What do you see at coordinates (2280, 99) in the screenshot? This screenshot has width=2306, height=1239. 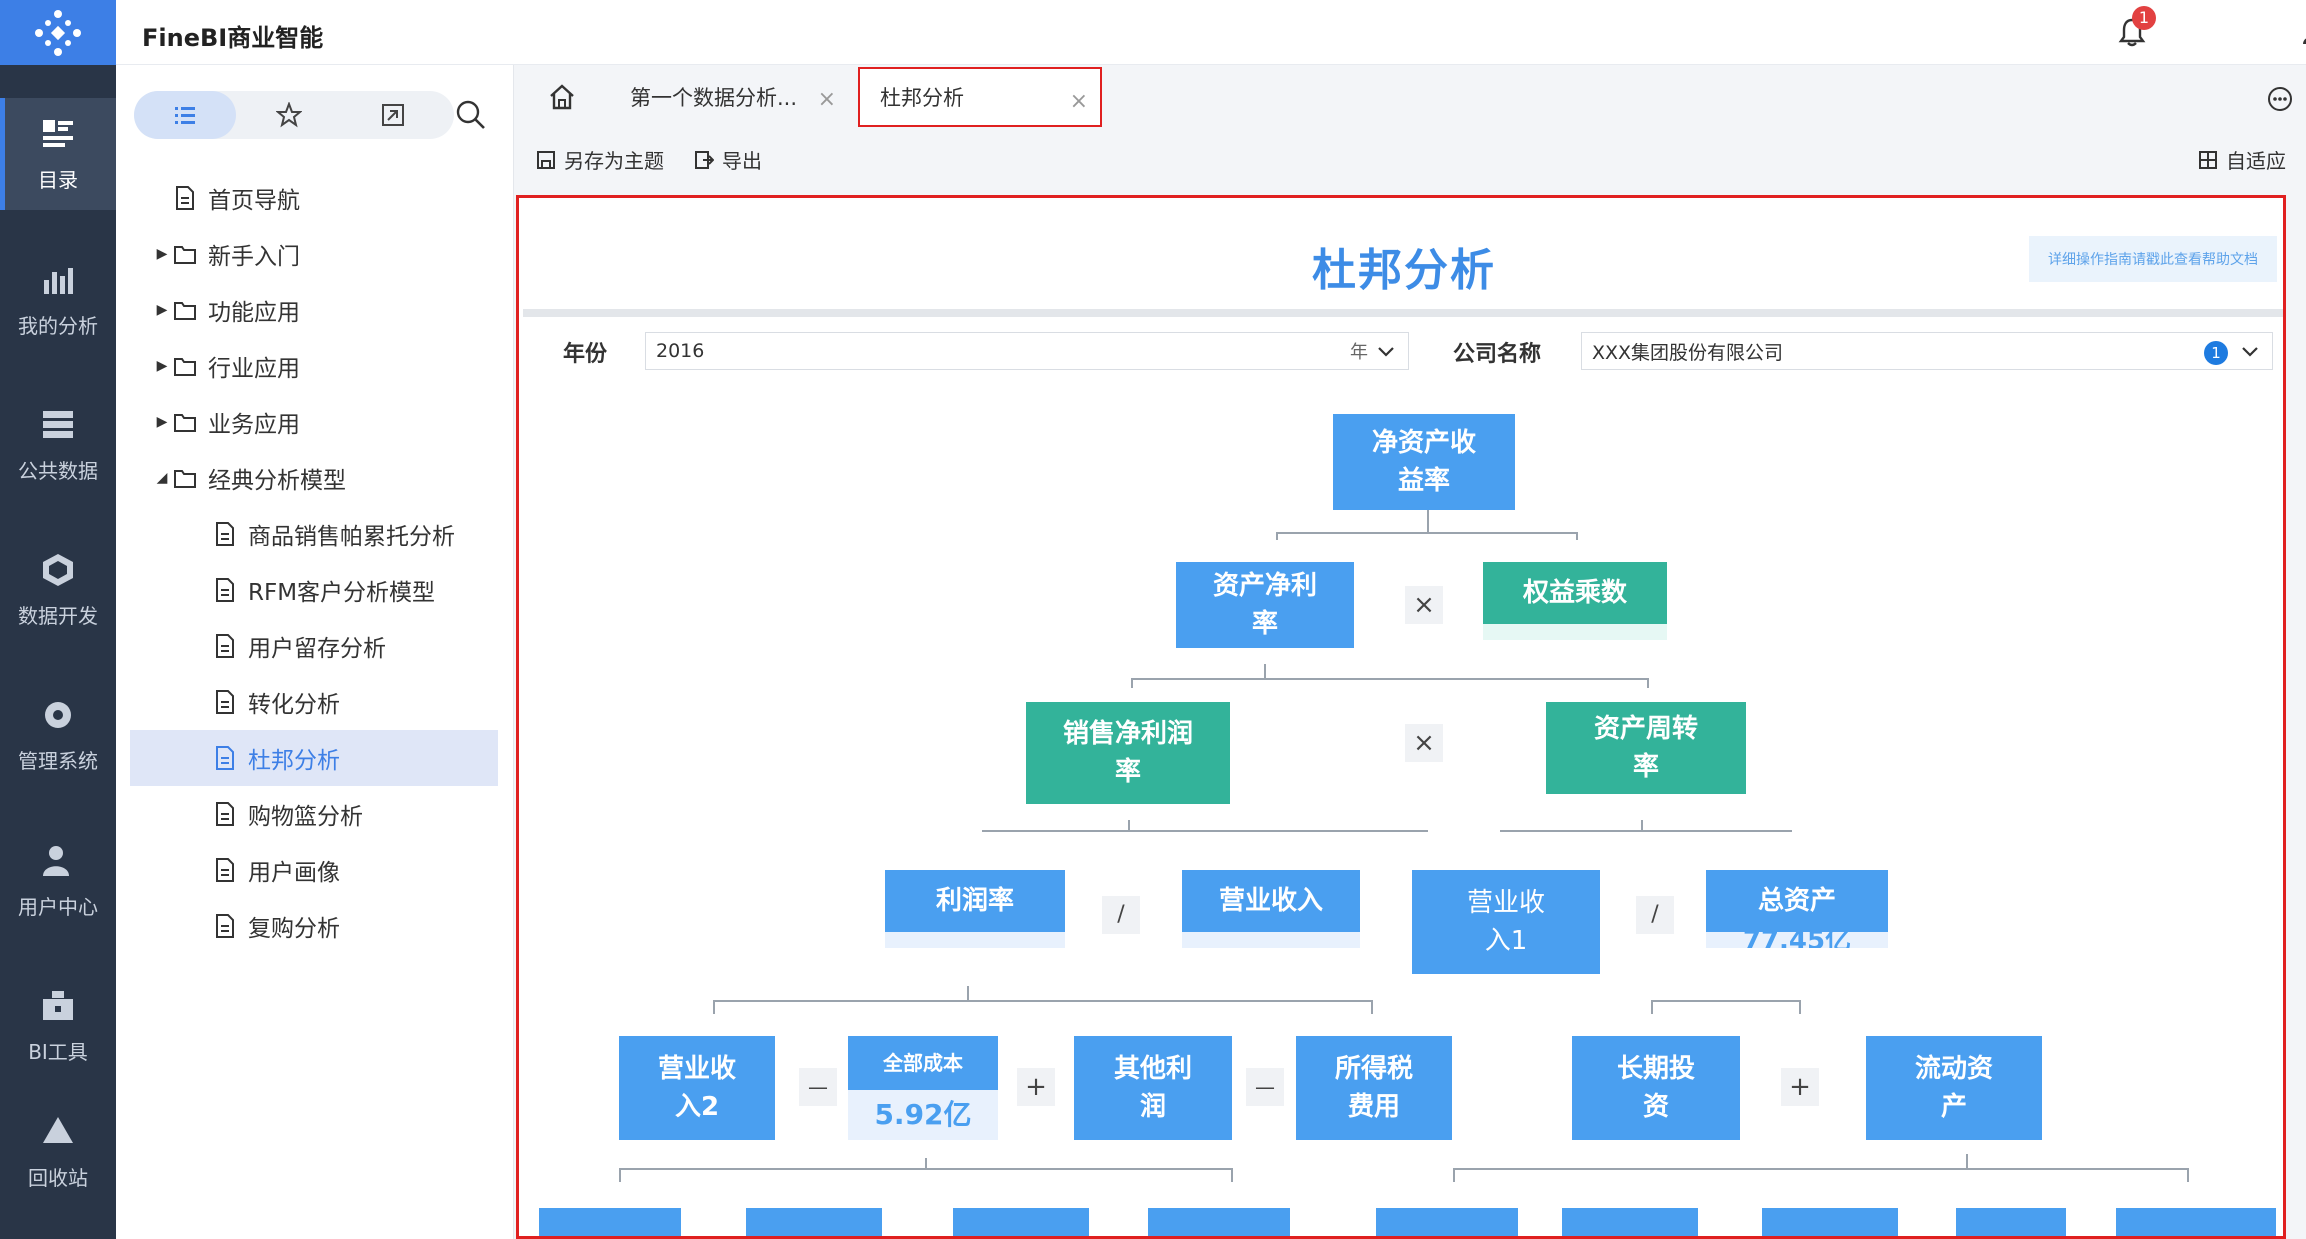 I see `more-options-icon` at bounding box center [2280, 99].